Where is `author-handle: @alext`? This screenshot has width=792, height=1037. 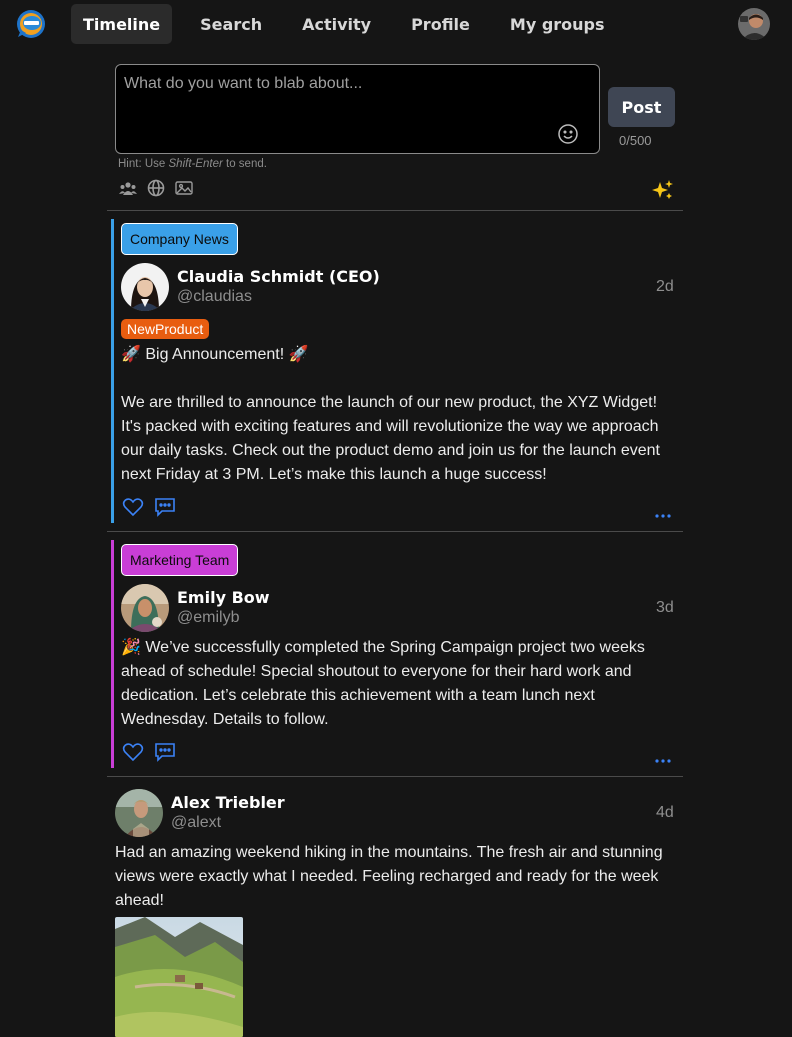
author-handle: @alext is located at coordinates (196, 823).